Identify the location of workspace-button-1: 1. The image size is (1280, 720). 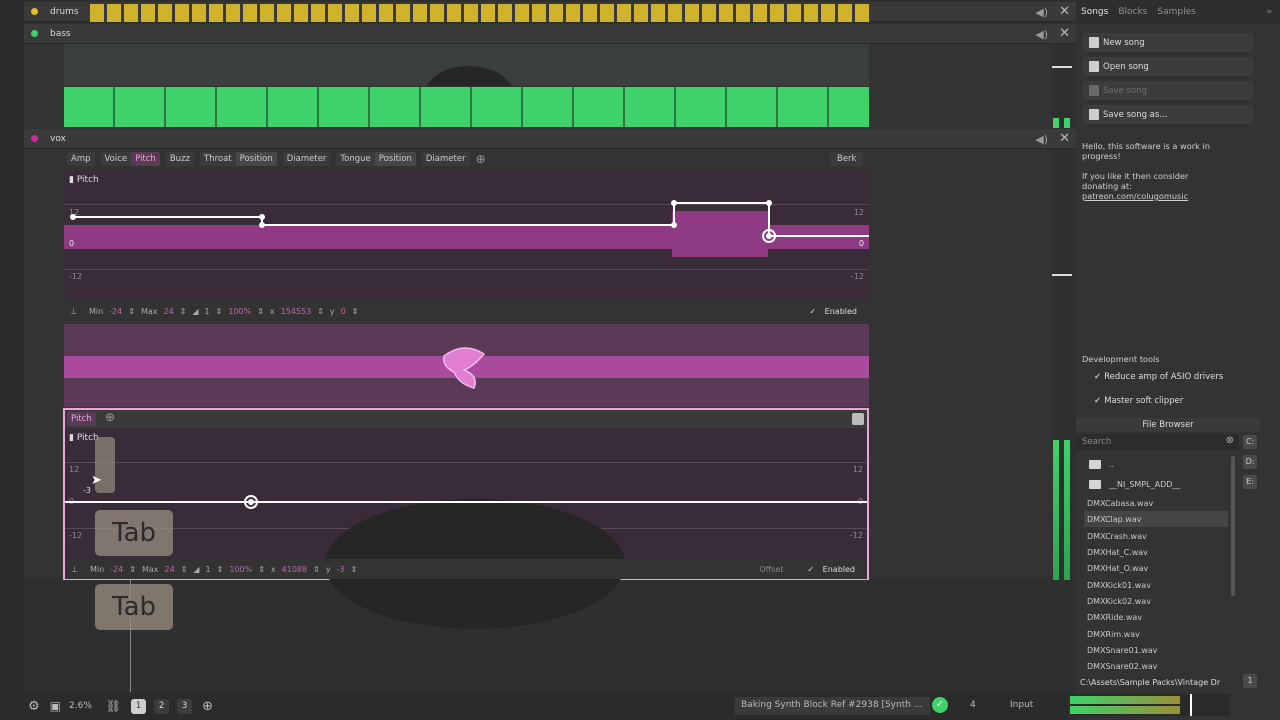
(139, 706).